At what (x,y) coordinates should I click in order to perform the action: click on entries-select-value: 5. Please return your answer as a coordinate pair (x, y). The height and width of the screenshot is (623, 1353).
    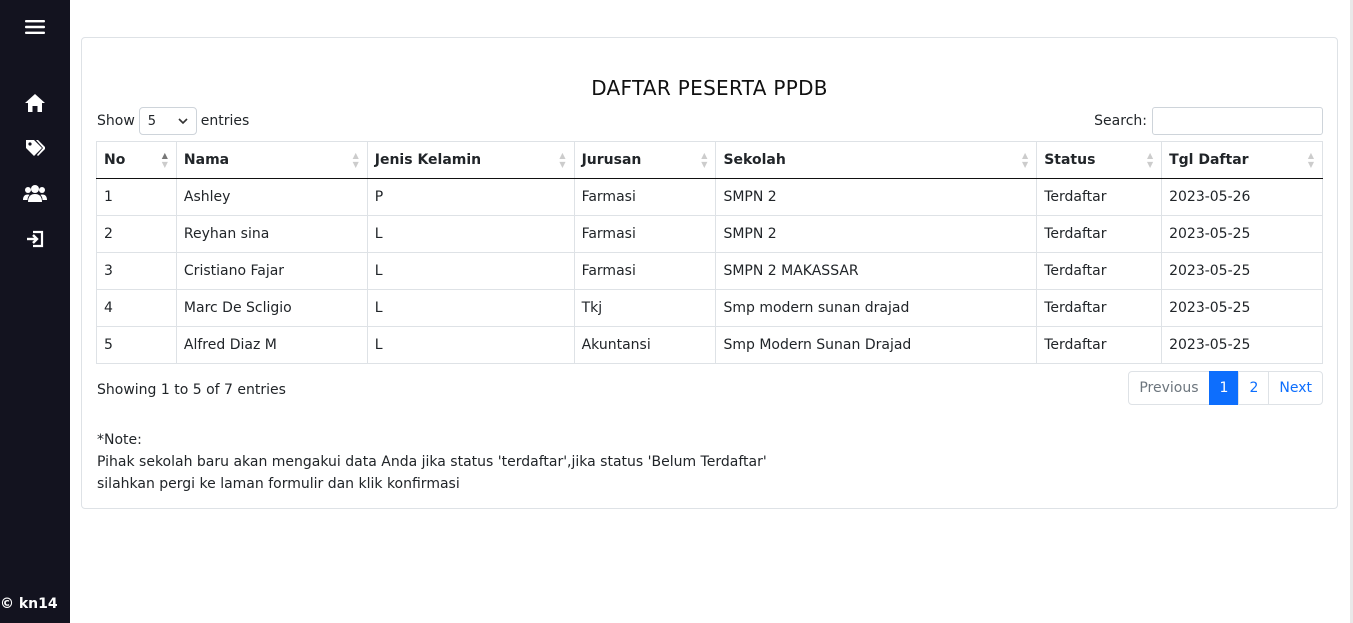
    Looking at the image, I should click on (152, 121).